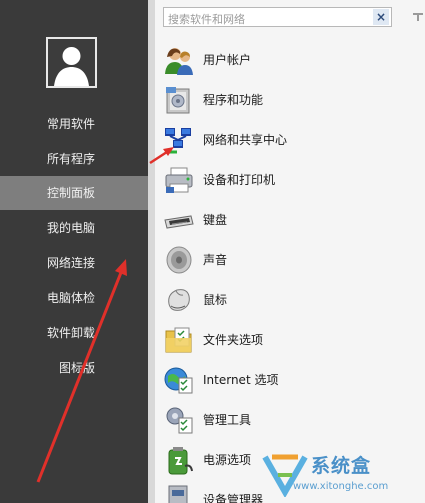 The width and height of the screenshot is (425, 503). I want to click on cp-item-folder-options: 文件夹选项, so click(288, 340).